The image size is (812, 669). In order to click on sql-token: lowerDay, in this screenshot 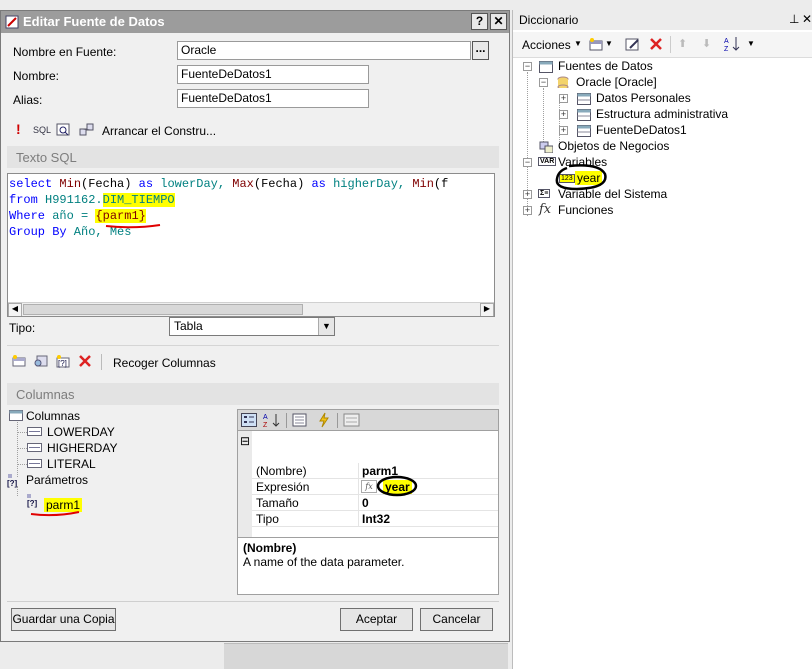, I will do `click(193, 184)`.